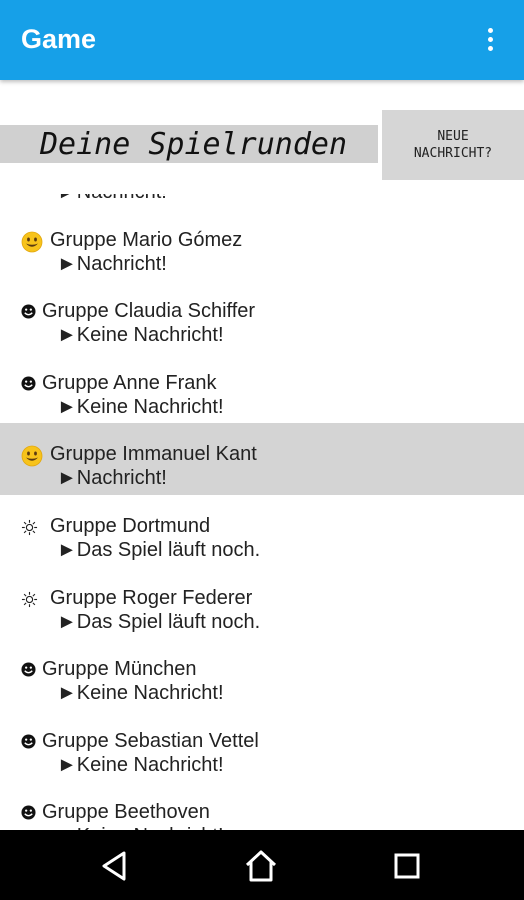 The image size is (524, 900). What do you see at coordinates (407, 866) in the screenshot?
I see `recents-icon` at bounding box center [407, 866].